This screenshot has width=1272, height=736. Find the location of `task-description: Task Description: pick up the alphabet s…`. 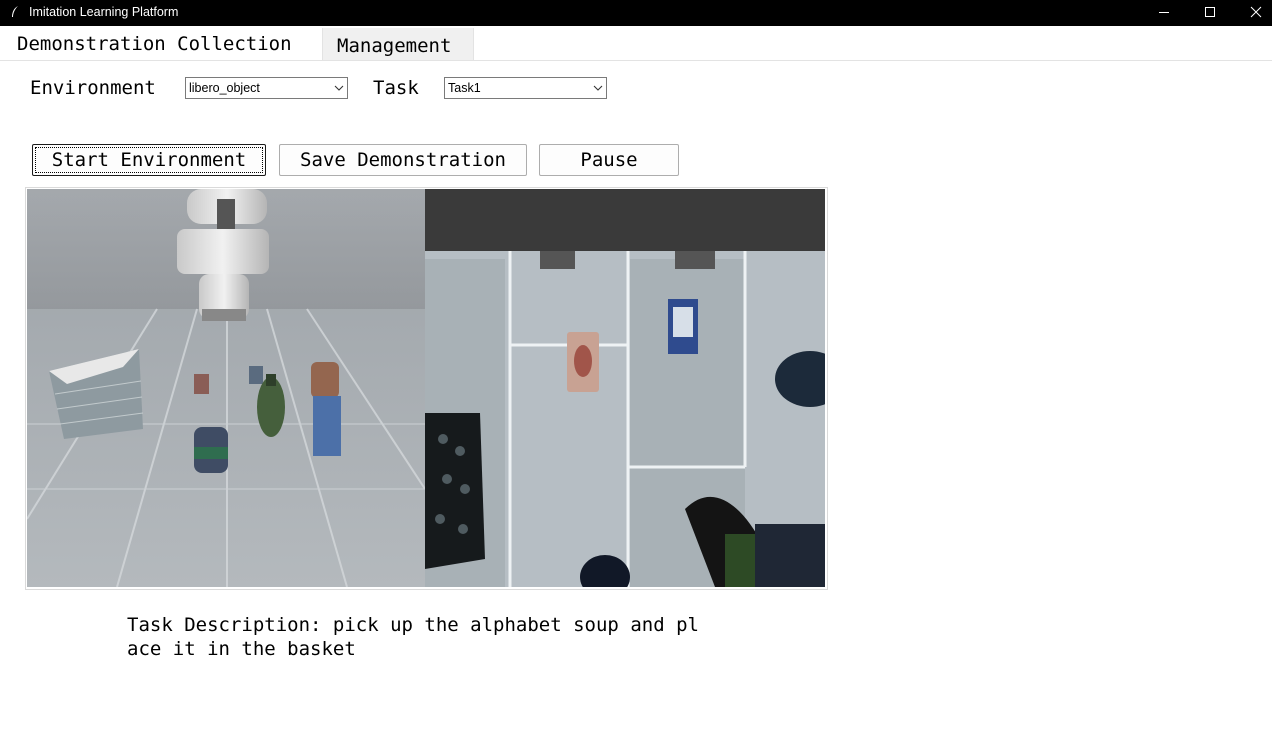

task-description: Task Description: pick up the alphabet s… is located at coordinates (413, 637).